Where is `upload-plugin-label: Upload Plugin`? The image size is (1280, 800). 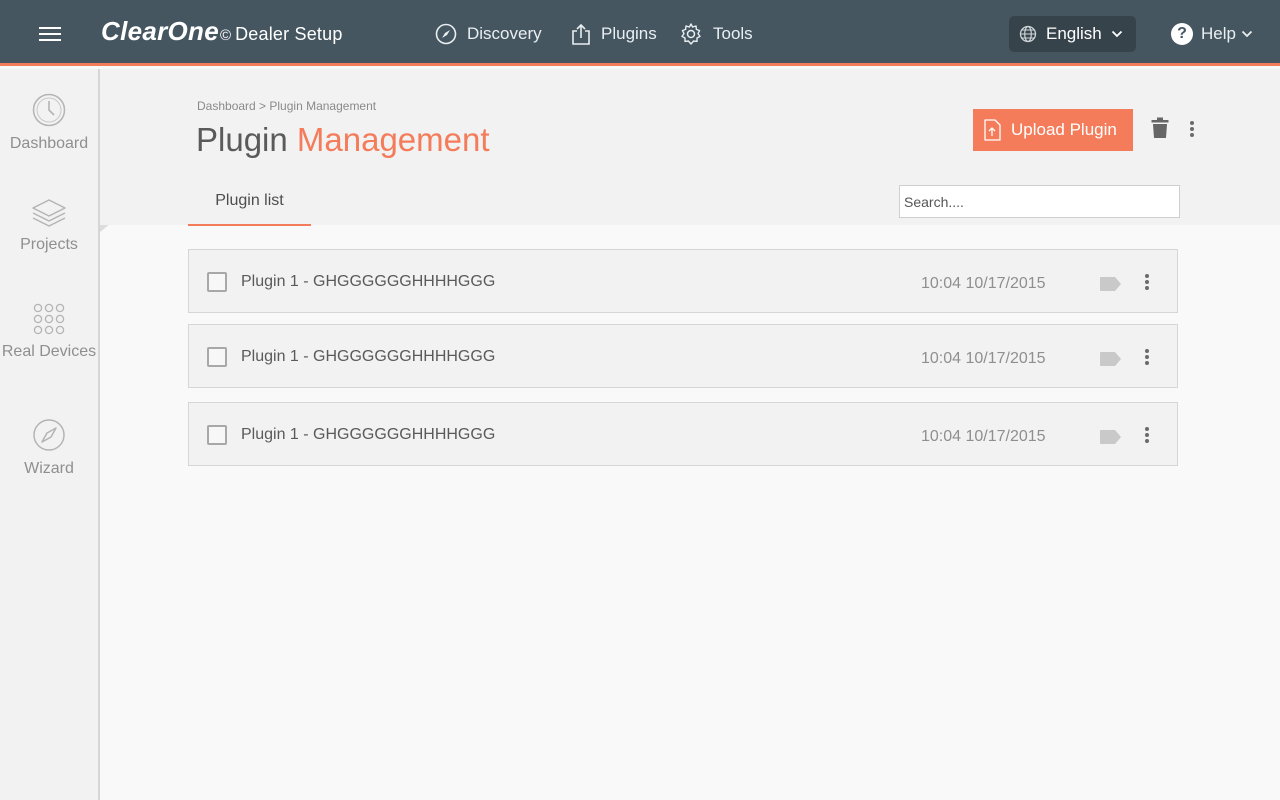
upload-plugin-label: Upload Plugin is located at coordinates (1064, 129).